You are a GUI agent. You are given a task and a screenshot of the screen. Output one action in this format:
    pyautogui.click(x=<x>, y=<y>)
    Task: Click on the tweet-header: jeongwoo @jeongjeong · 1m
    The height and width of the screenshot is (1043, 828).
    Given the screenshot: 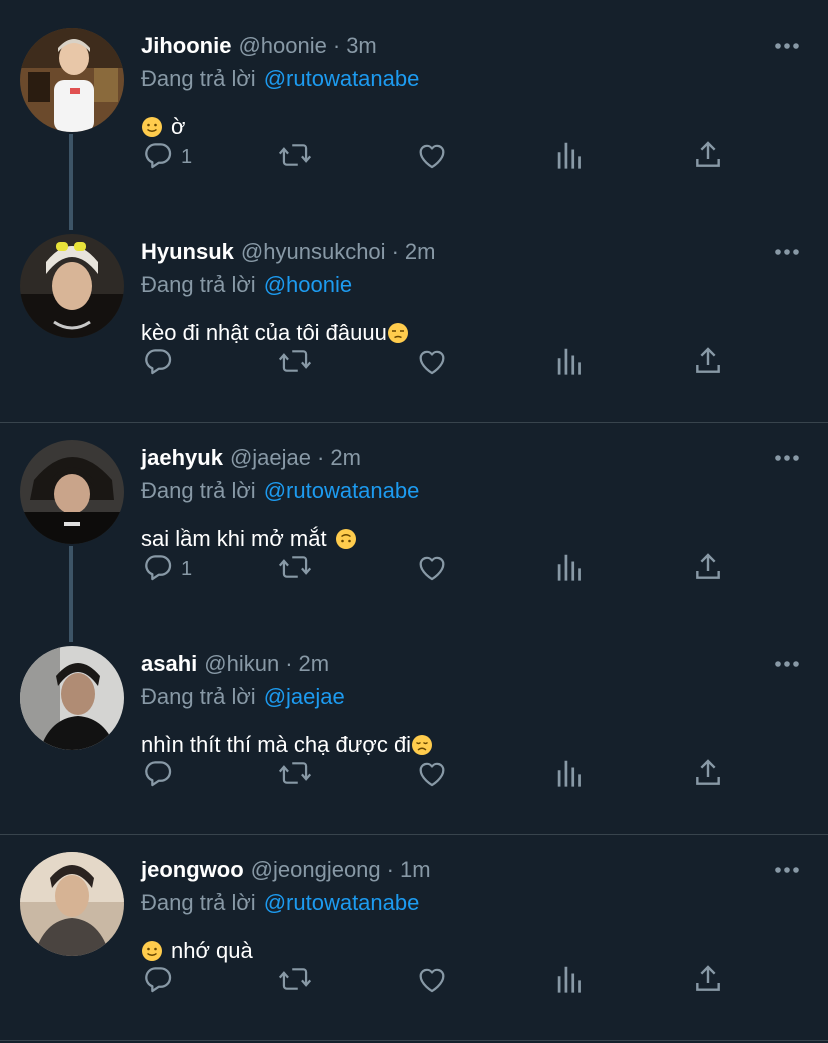 What is the action you would take?
    pyautogui.click(x=286, y=870)
    